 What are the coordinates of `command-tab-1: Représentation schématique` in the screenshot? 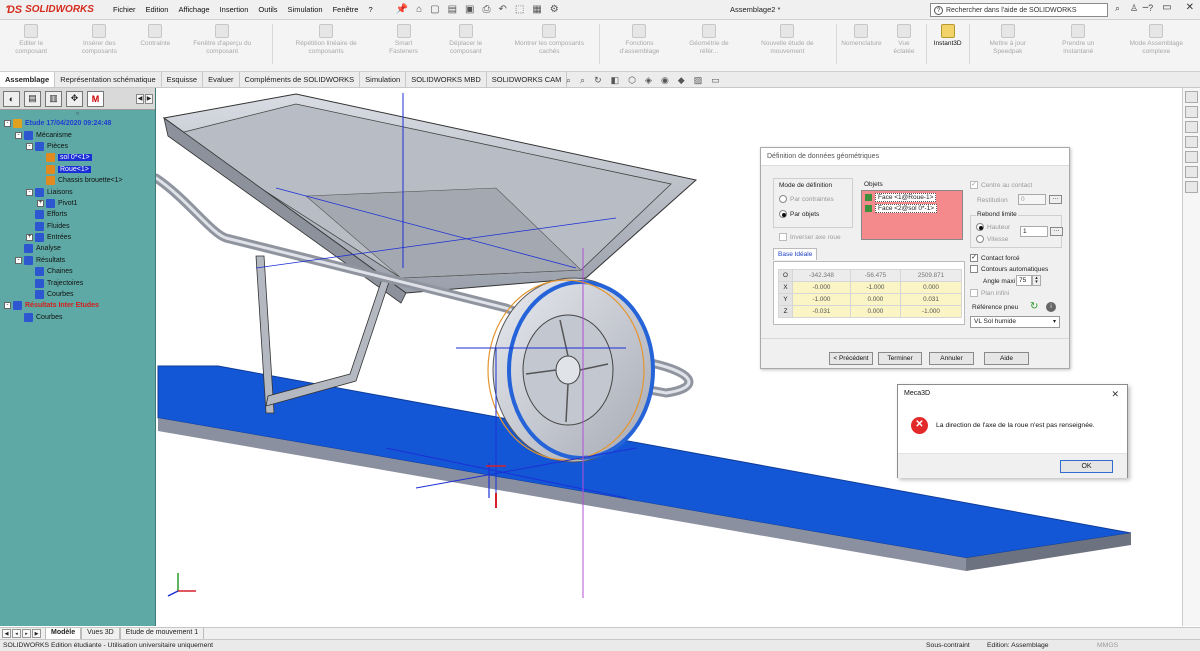 It's located at (108, 79).